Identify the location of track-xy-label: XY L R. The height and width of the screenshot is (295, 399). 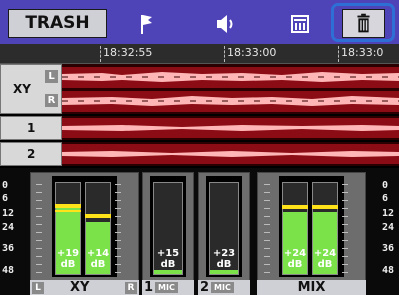
(31, 89).